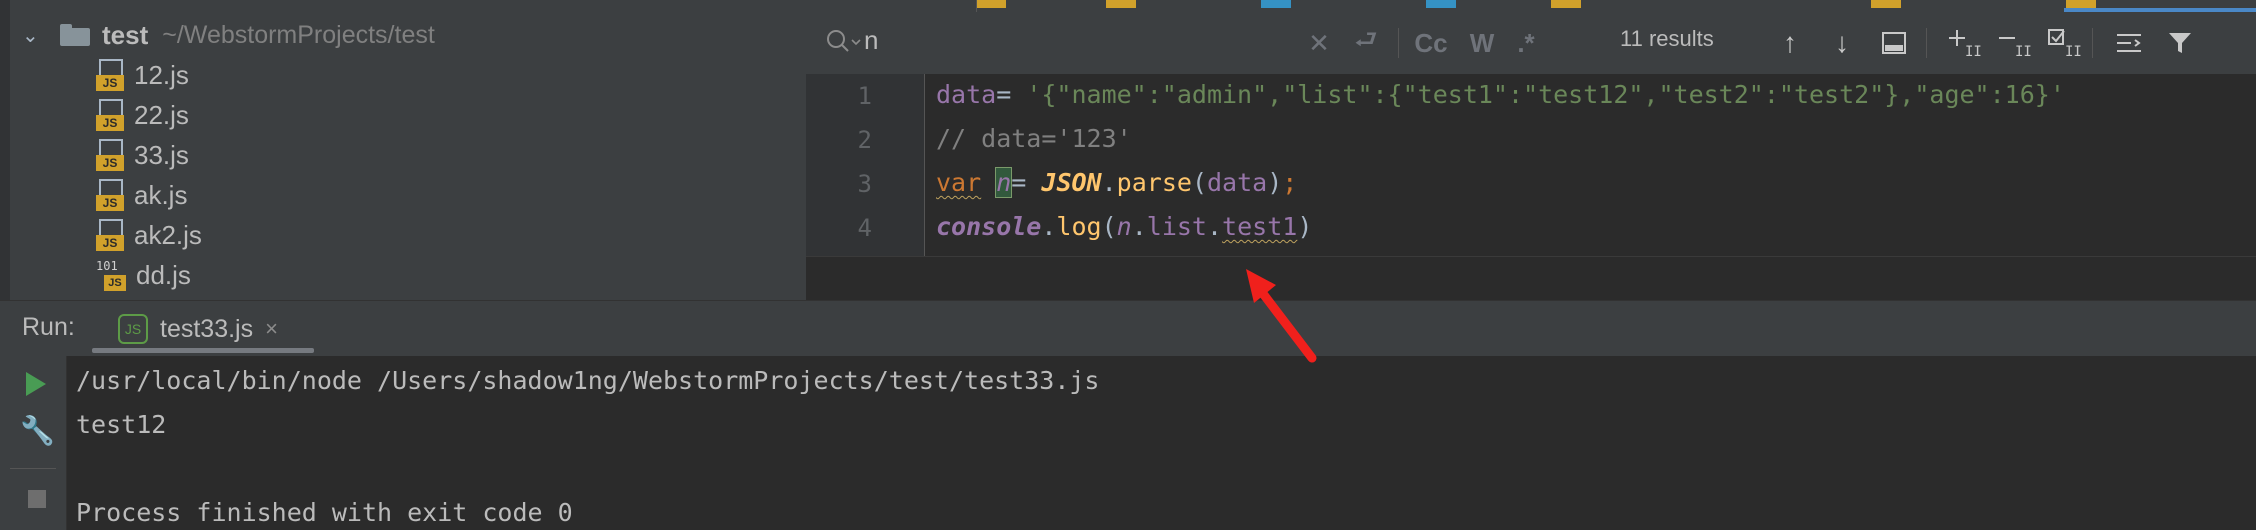  What do you see at coordinates (864, 96) in the screenshot?
I see `line-number: 1` at bounding box center [864, 96].